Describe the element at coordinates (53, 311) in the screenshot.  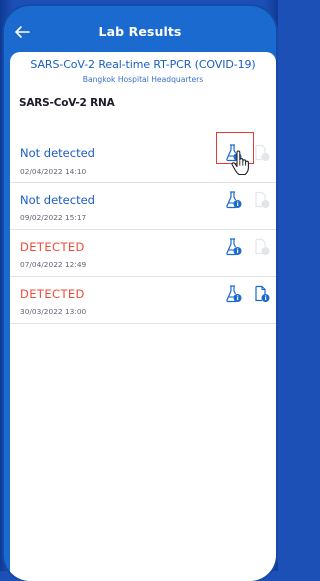
I see `result-date: 30/03/2022 13:00` at that location.